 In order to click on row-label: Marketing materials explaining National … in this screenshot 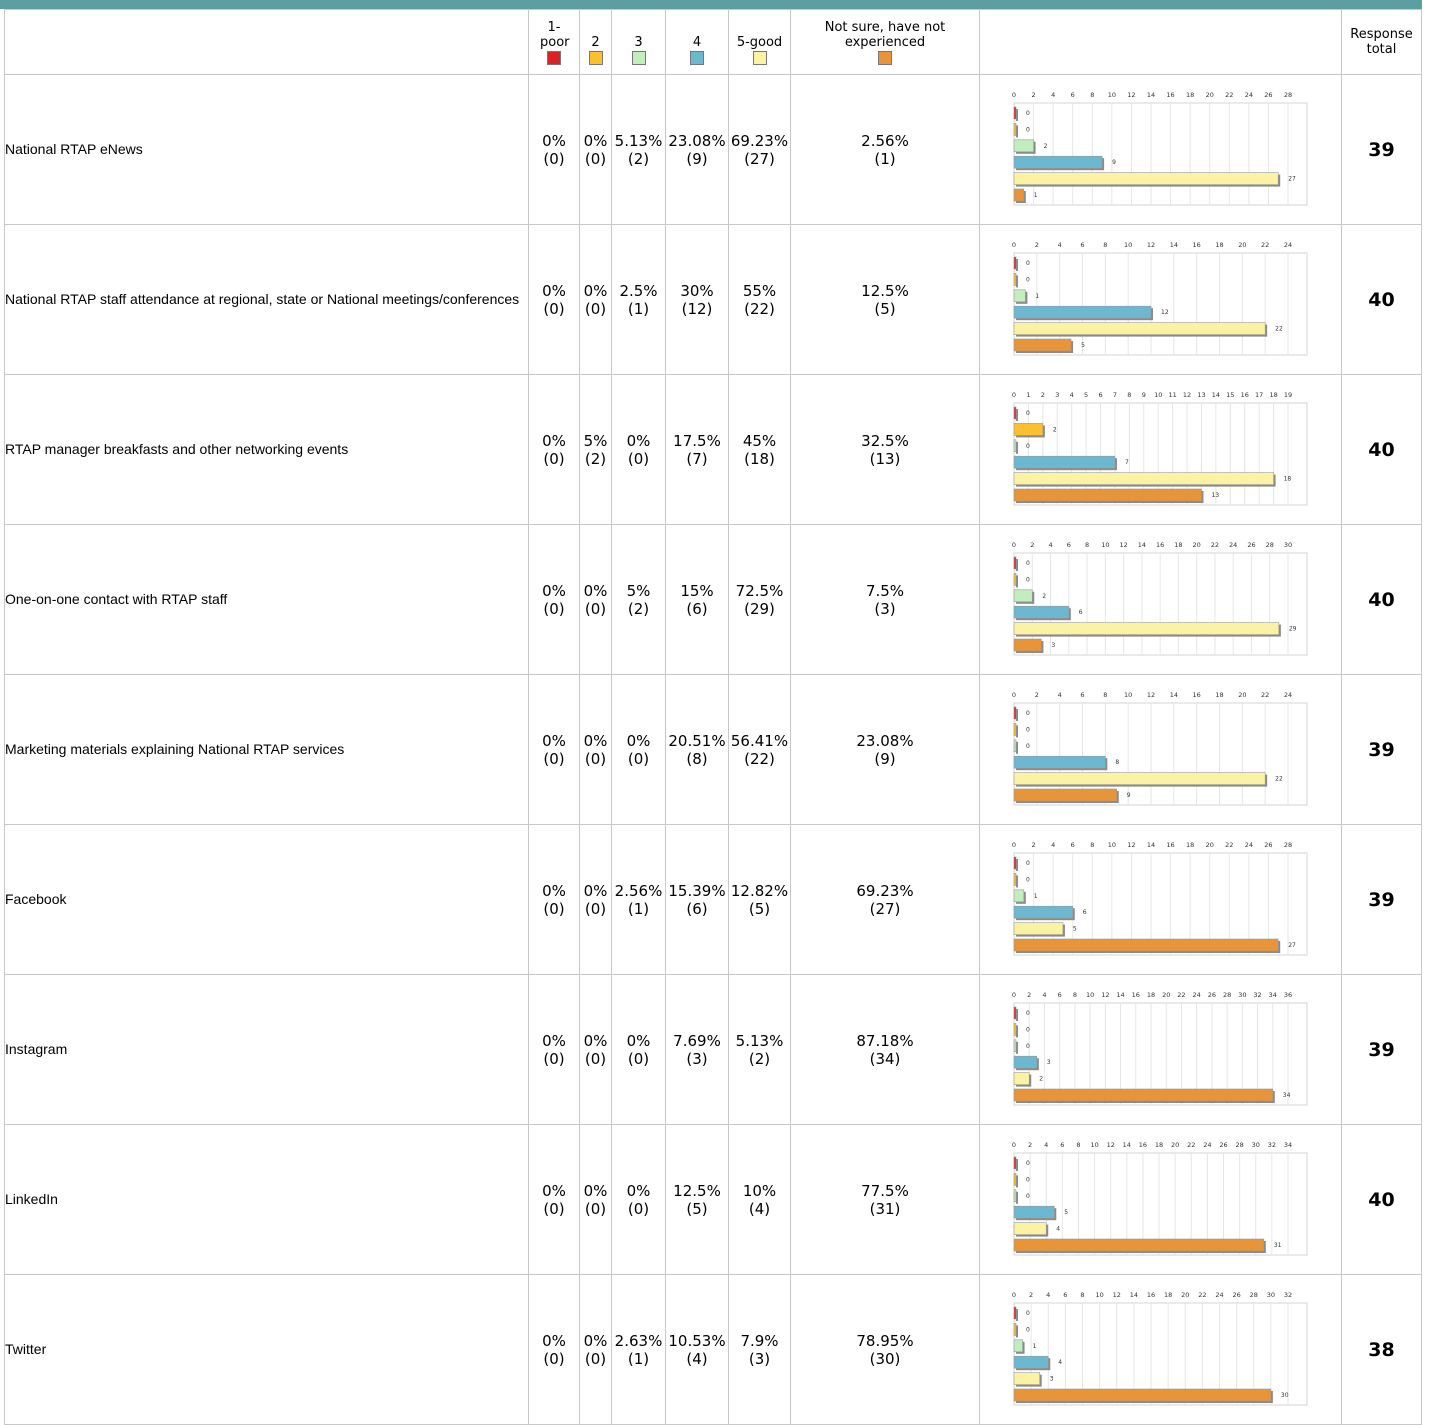, I will do `click(266, 749)`.